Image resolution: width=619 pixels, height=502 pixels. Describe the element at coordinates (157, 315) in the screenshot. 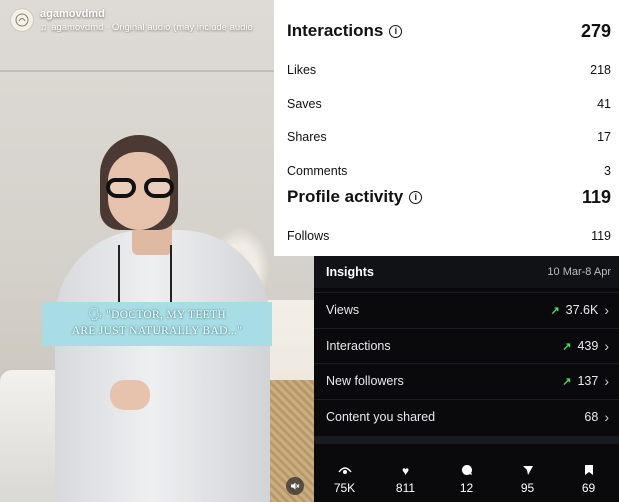

I see `caption-line-1: 🗣 "DOCTOR, MY TEETH` at that location.